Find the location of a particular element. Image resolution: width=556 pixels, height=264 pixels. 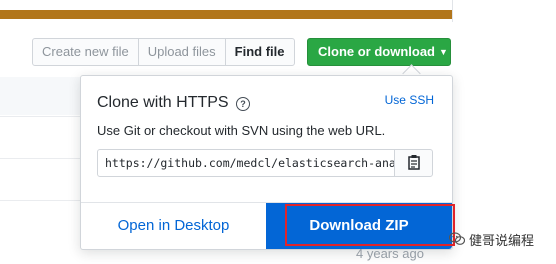

file-list-row is located at coordinates (40, 96).